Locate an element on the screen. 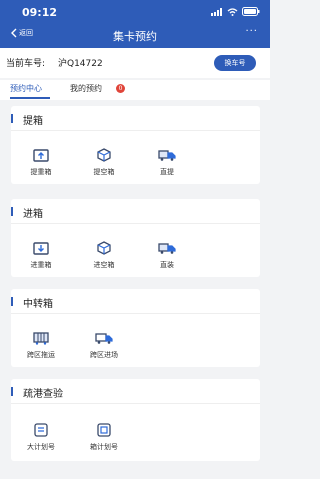 The height and width of the screenshot is (479, 320). truck-enter-icon is located at coordinates (104, 338).